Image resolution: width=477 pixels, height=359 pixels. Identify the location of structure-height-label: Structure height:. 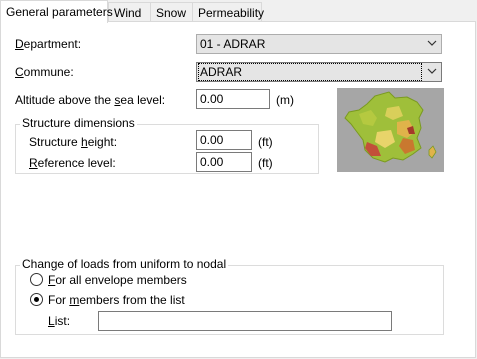
(73, 142).